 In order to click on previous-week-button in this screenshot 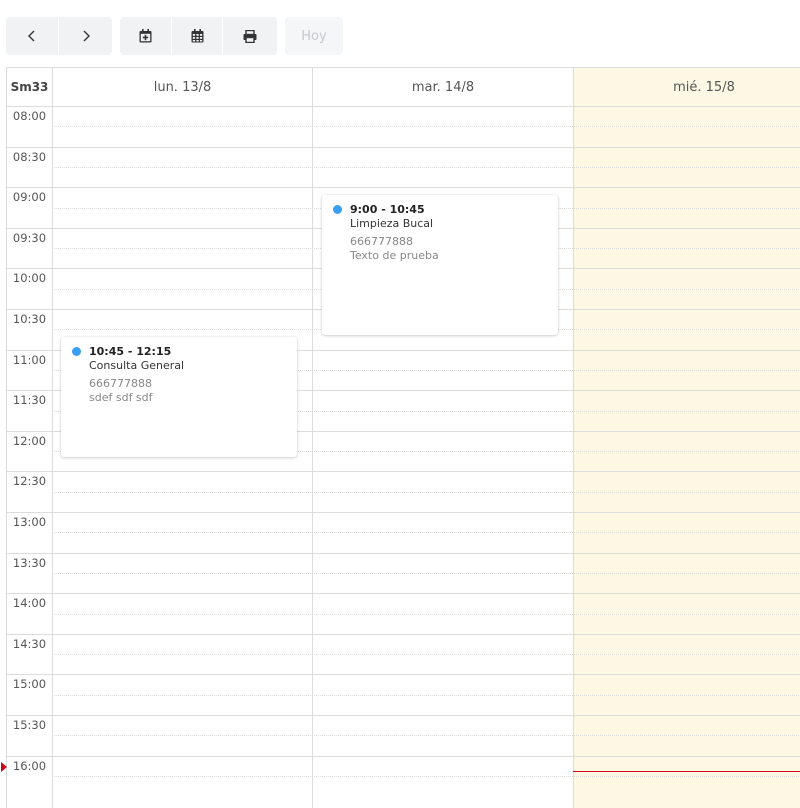, I will do `click(32, 36)`.